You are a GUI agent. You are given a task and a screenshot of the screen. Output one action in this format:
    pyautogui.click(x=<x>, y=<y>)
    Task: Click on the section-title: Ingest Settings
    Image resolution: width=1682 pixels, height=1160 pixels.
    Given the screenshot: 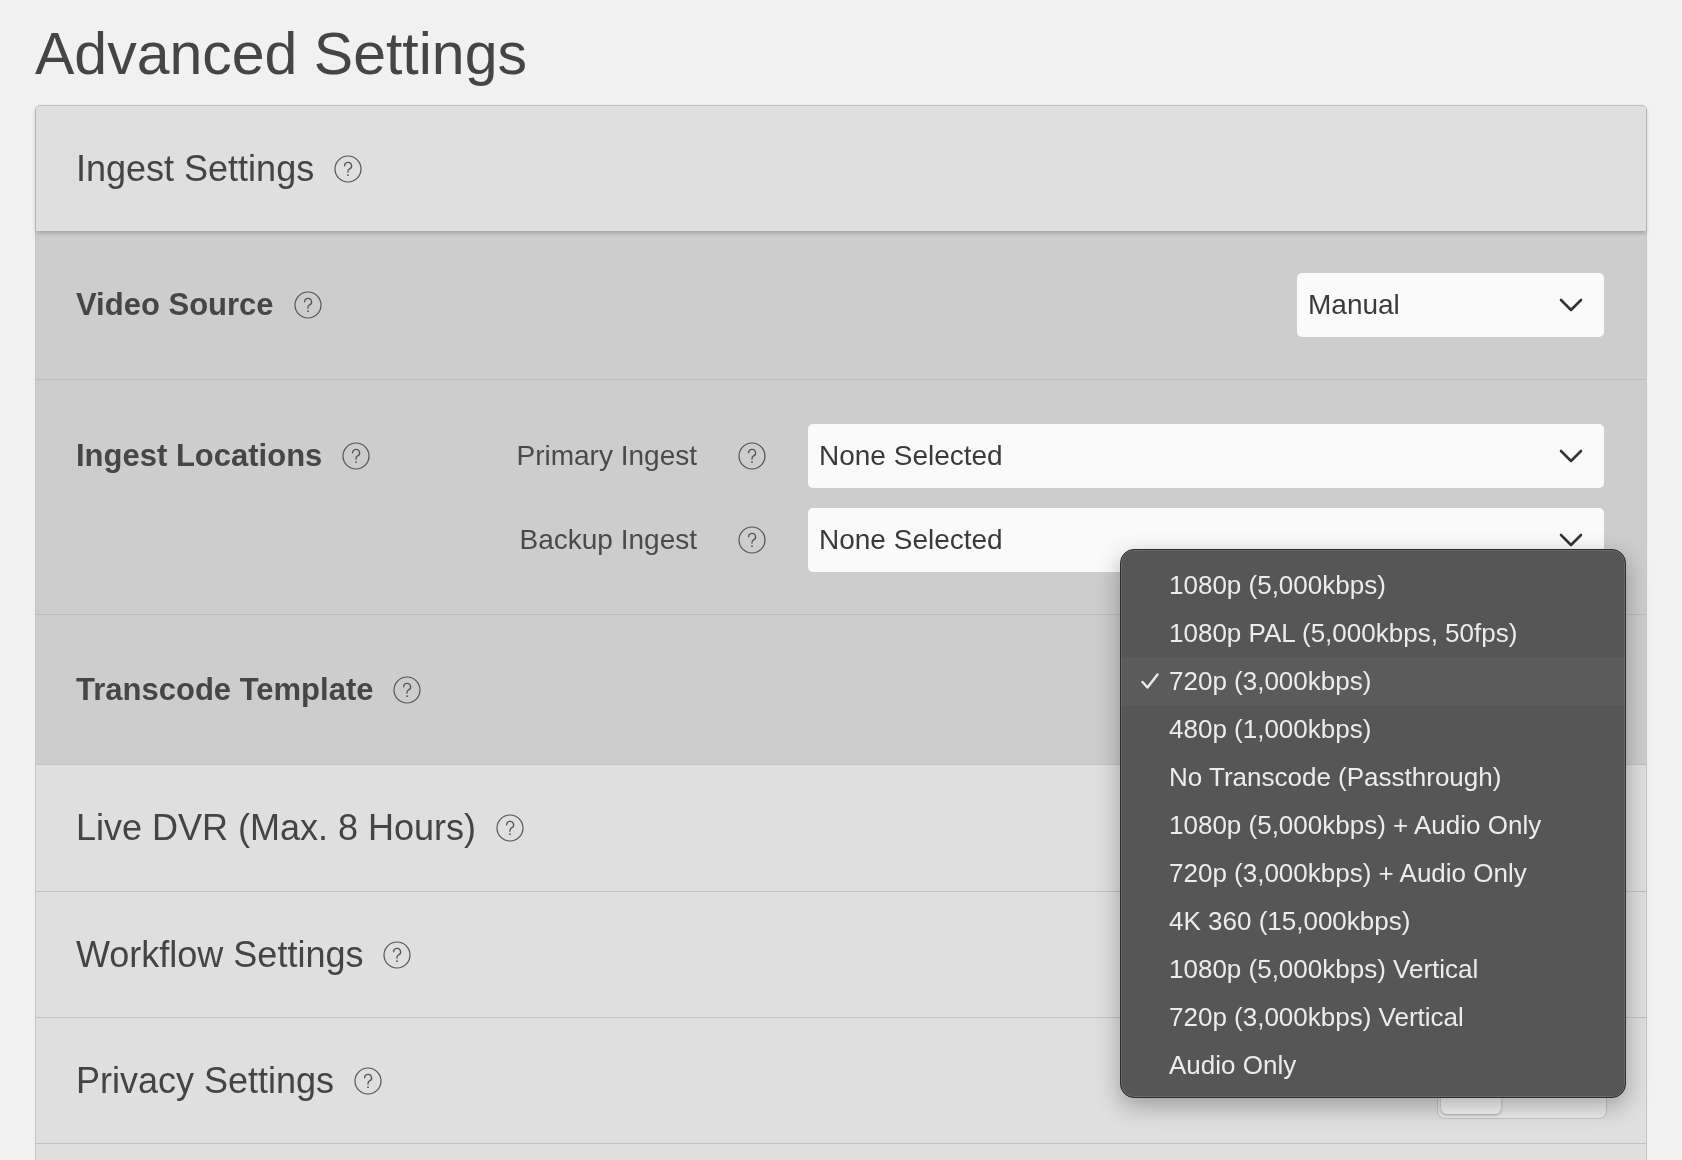 What is the action you would take?
    pyautogui.click(x=195, y=168)
    